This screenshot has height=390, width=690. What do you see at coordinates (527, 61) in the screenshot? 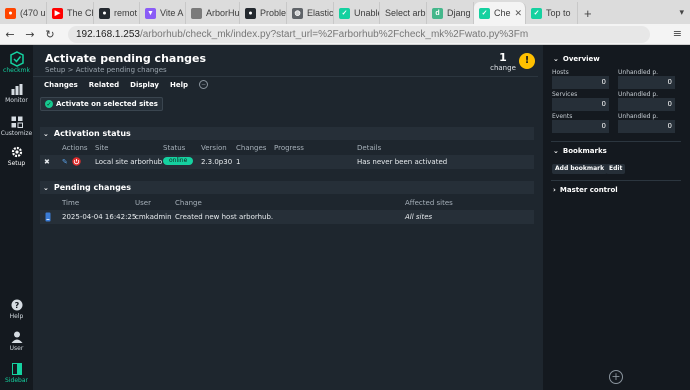
I see `warning-icon: !` at bounding box center [527, 61].